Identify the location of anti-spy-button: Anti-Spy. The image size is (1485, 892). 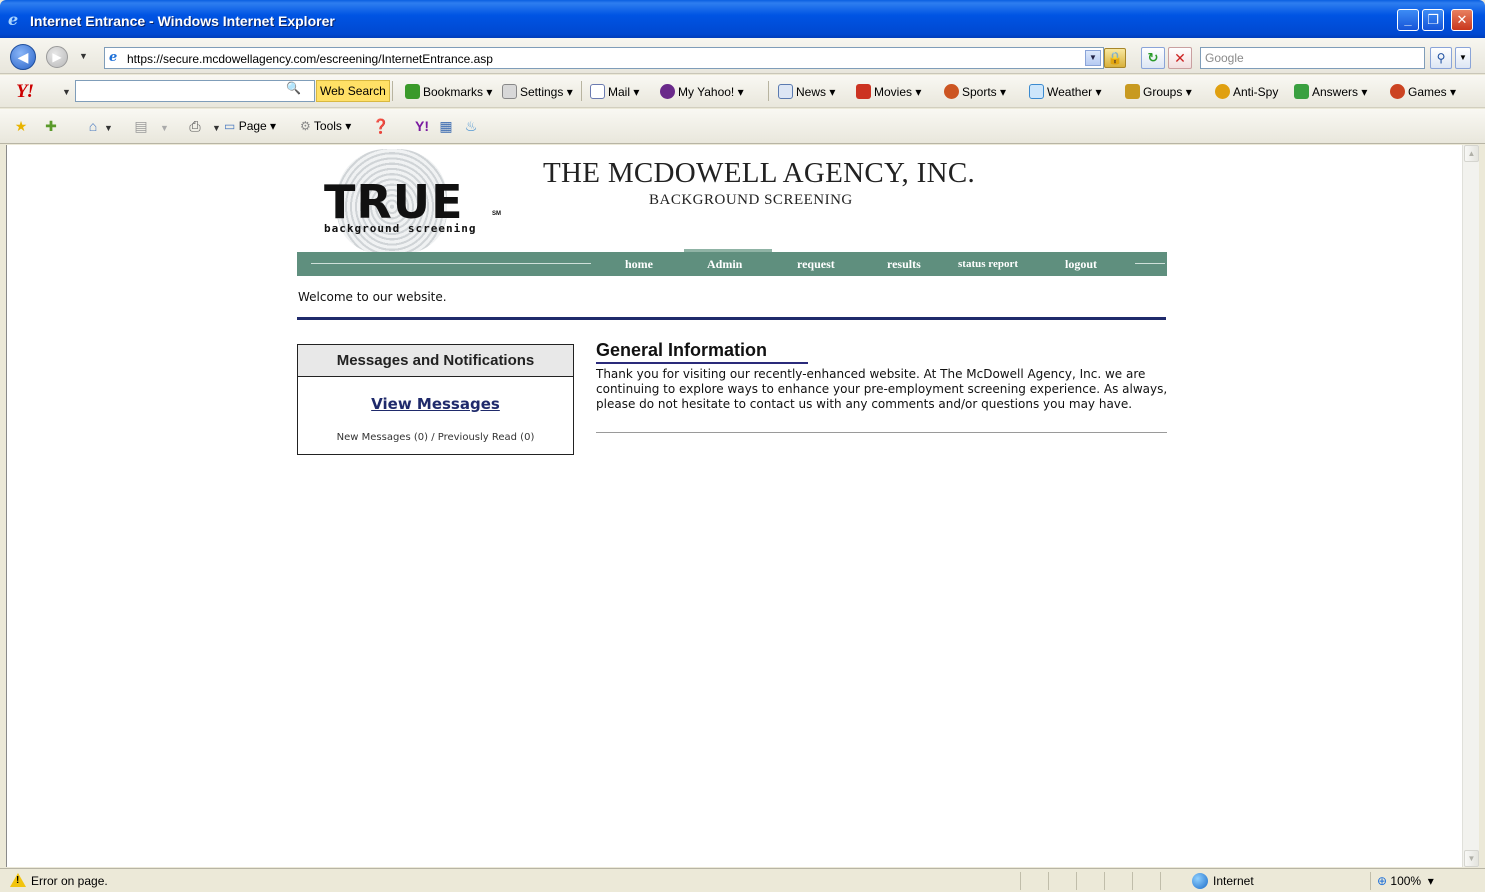
(1246, 91).